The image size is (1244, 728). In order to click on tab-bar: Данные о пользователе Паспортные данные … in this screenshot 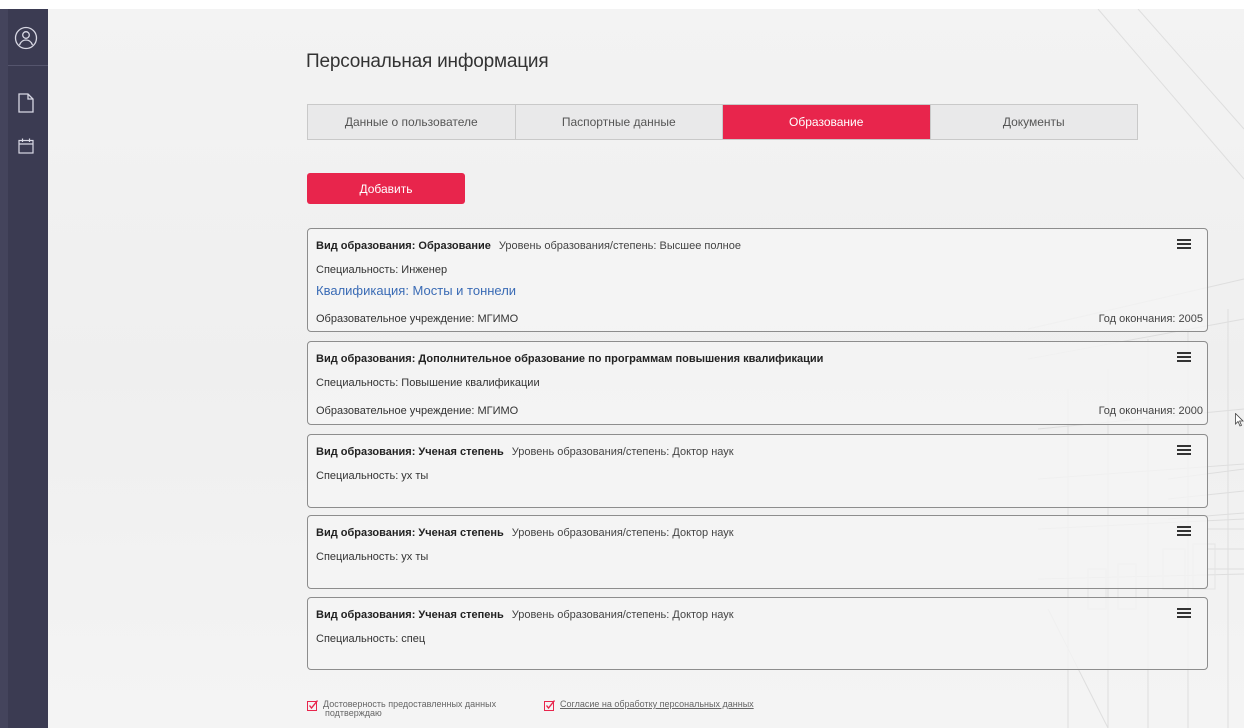, I will do `click(722, 122)`.